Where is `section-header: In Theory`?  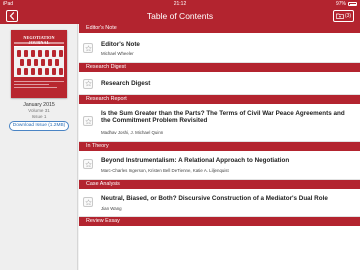
section-header: In Theory is located at coordinates (219, 146).